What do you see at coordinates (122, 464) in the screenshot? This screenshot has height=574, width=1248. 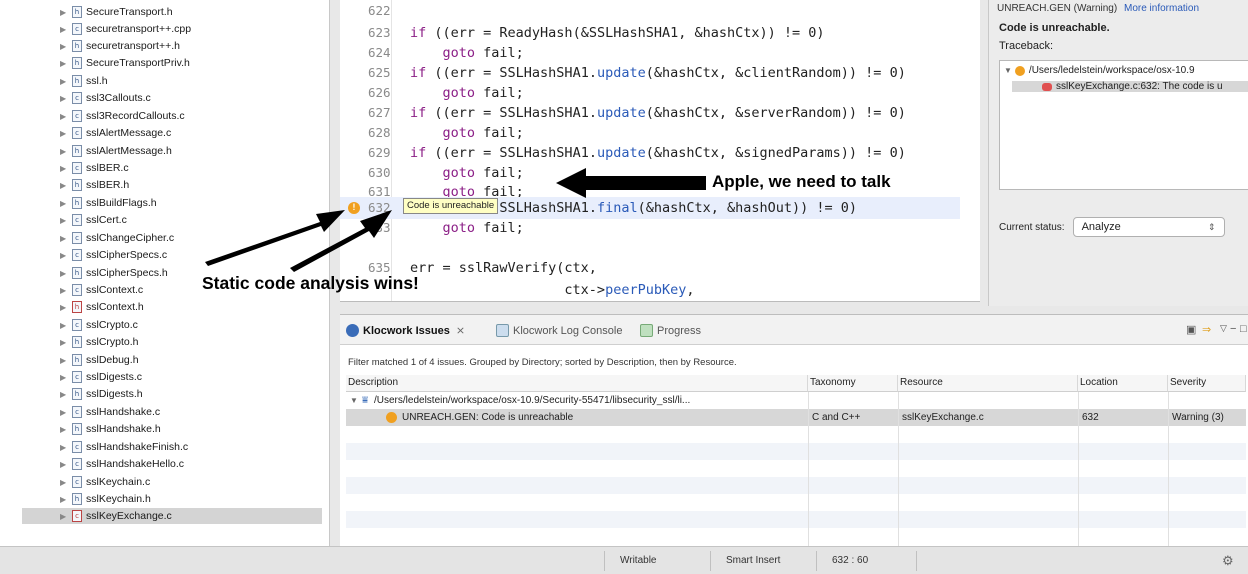 I see `tree-item: ▶ c sslHandshakeHello.c` at bounding box center [122, 464].